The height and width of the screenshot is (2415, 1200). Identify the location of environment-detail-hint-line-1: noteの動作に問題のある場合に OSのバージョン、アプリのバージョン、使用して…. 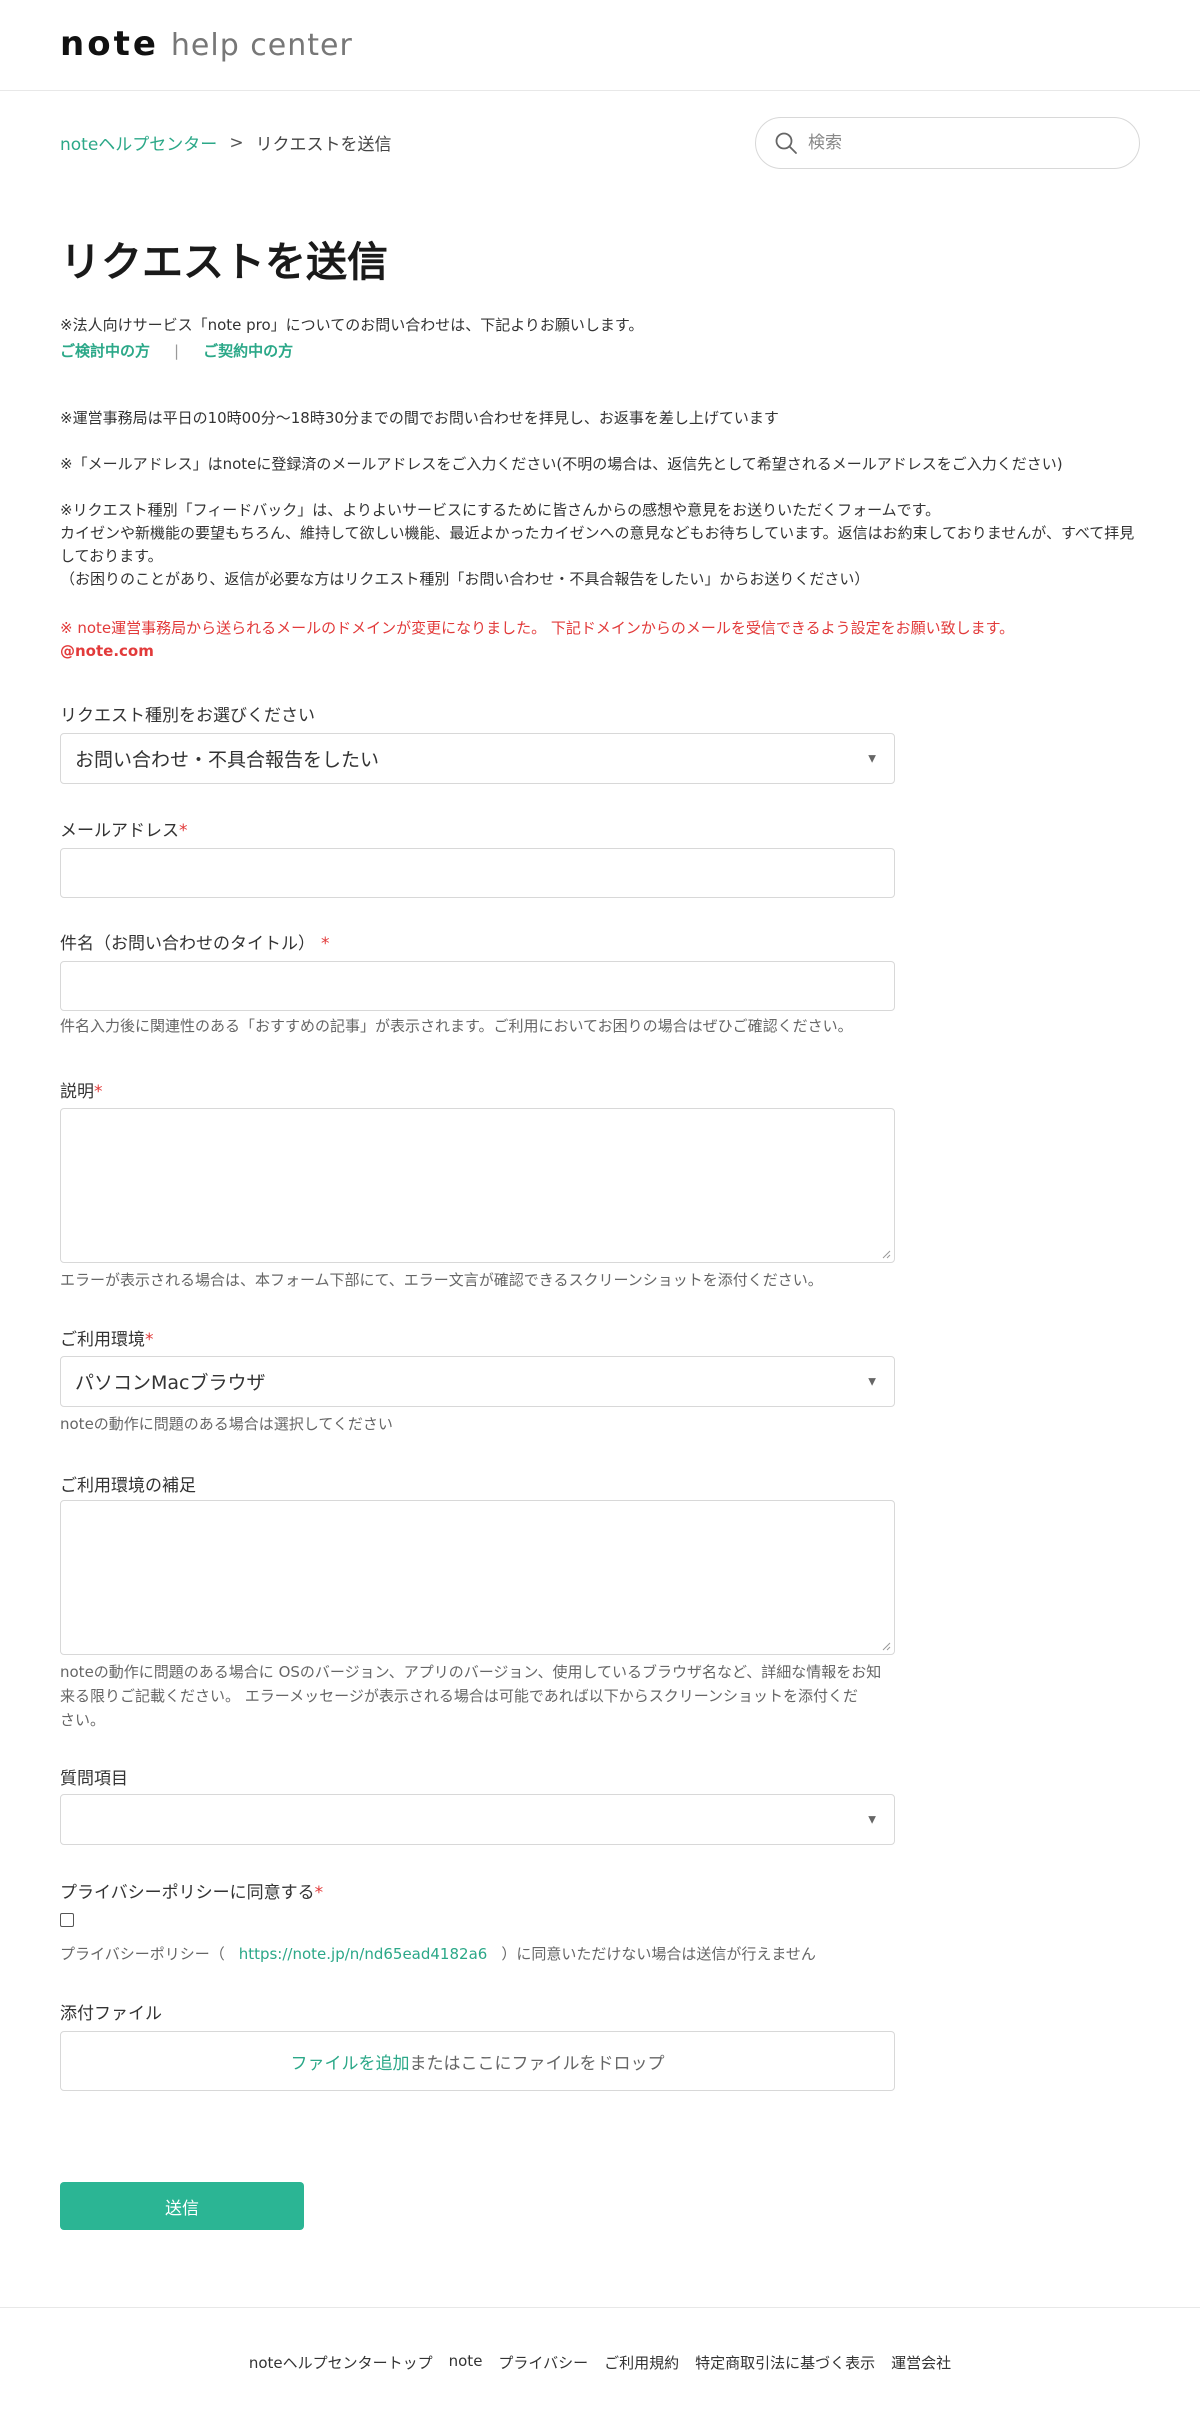
(471, 1672).